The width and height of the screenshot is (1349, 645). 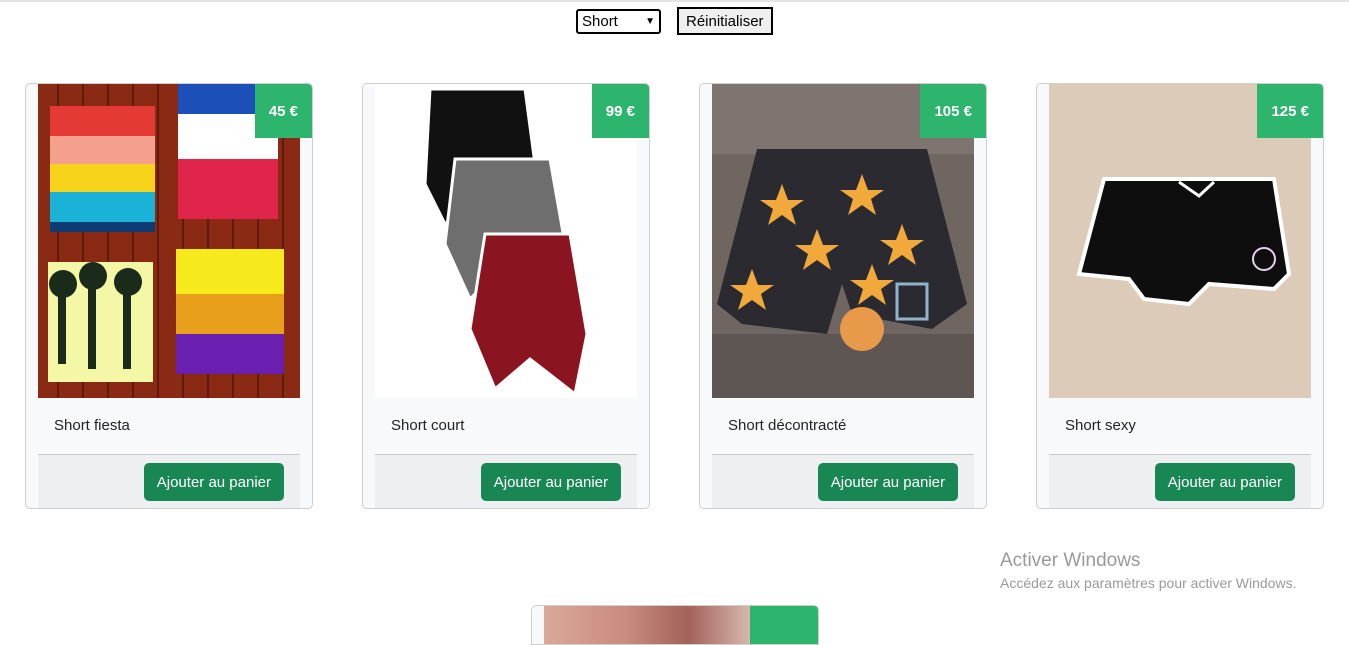 What do you see at coordinates (600, 21) in the screenshot?
I see `category-select-value: Short` at bounding box center [600, 21].